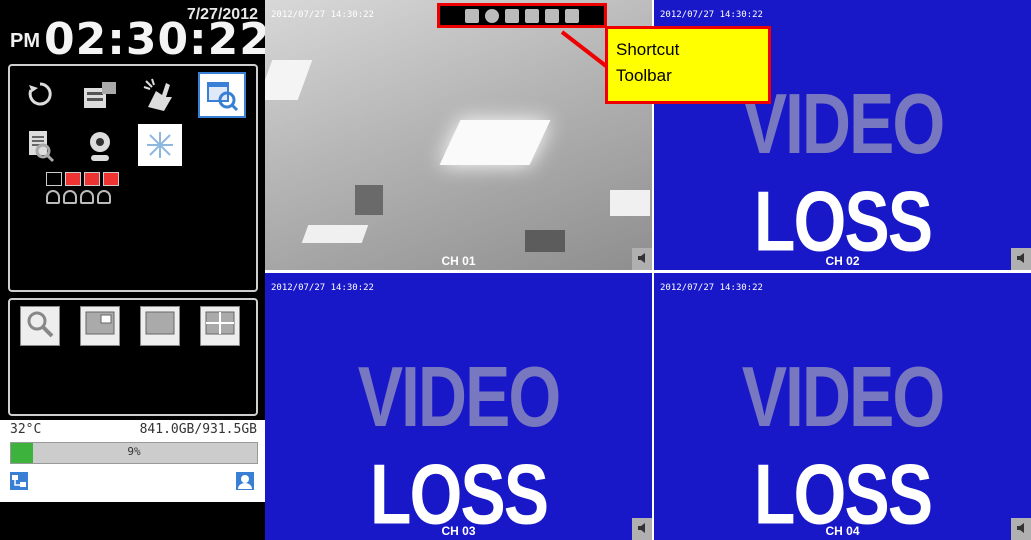 The height and width of the screenshot is (540, 1031). Describe the element at coordinates (198, 429) in the screenshot. I see `disk-usage: 841.0GB/931.5GB` at that location.